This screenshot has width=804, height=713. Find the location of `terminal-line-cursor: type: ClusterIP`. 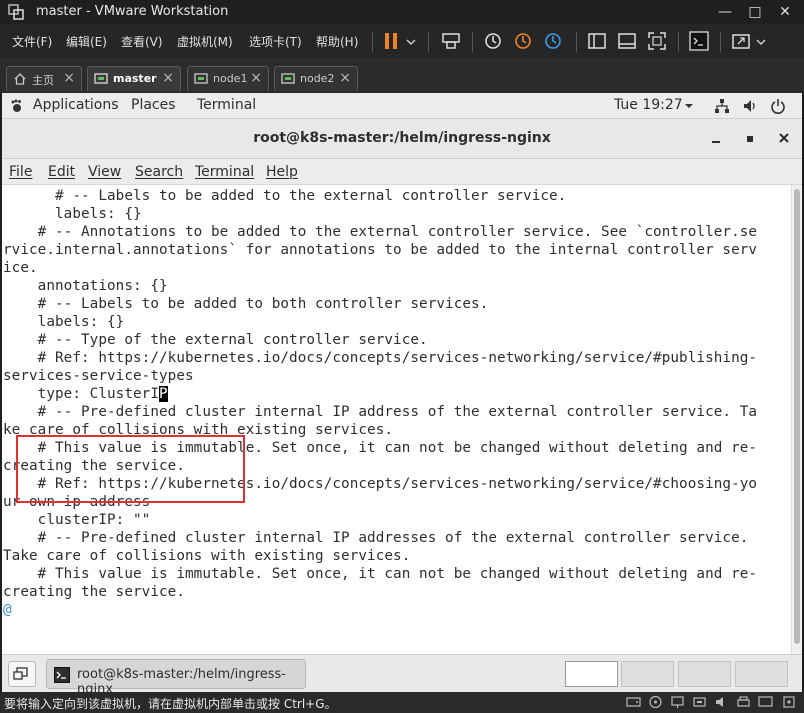

terminal-line-cursor: type: ClusterIP is located at coordinates (85, 394).